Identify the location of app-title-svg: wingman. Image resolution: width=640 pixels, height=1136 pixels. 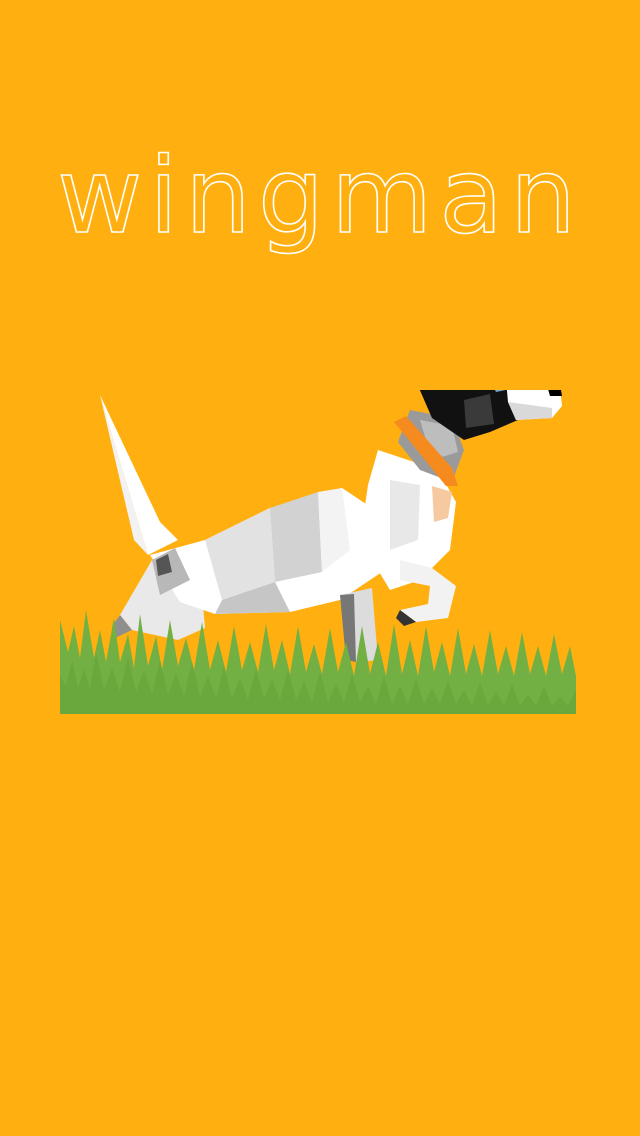
(319, 204).